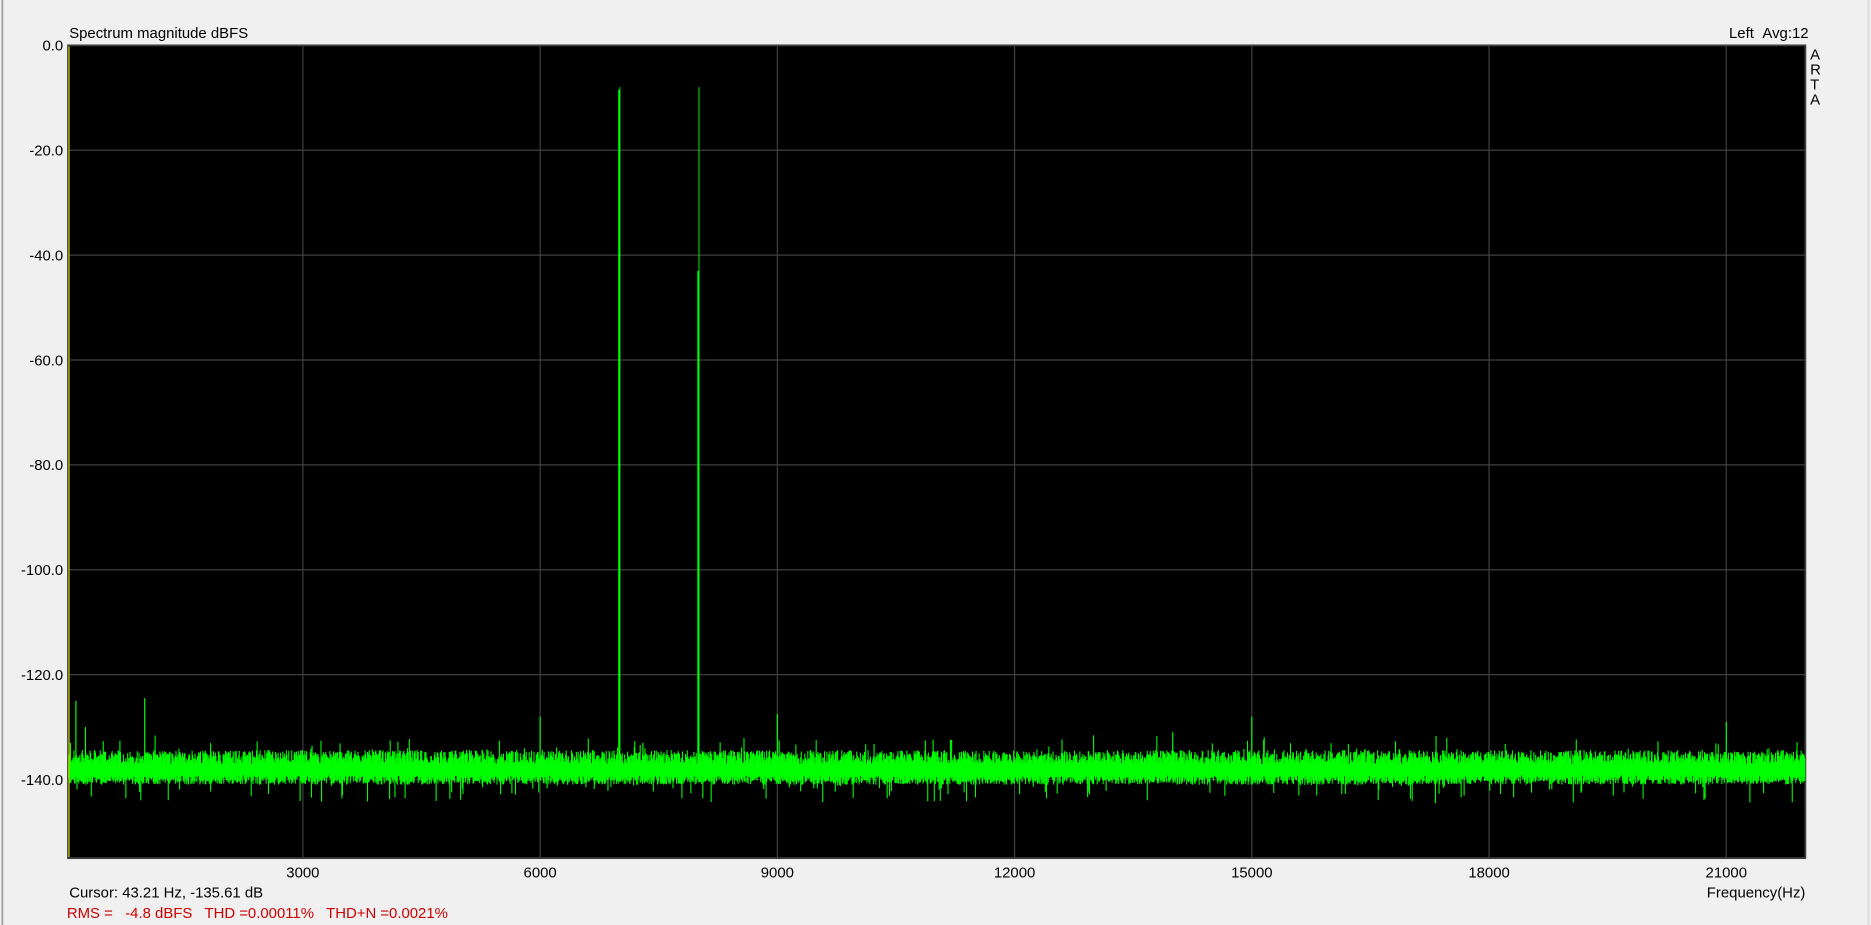 The height and width of the screenshot is (925, 1871). Describe the element at coordinates (777, 873) in the screenshot. I see `x-tick-label: 9000` at that location.